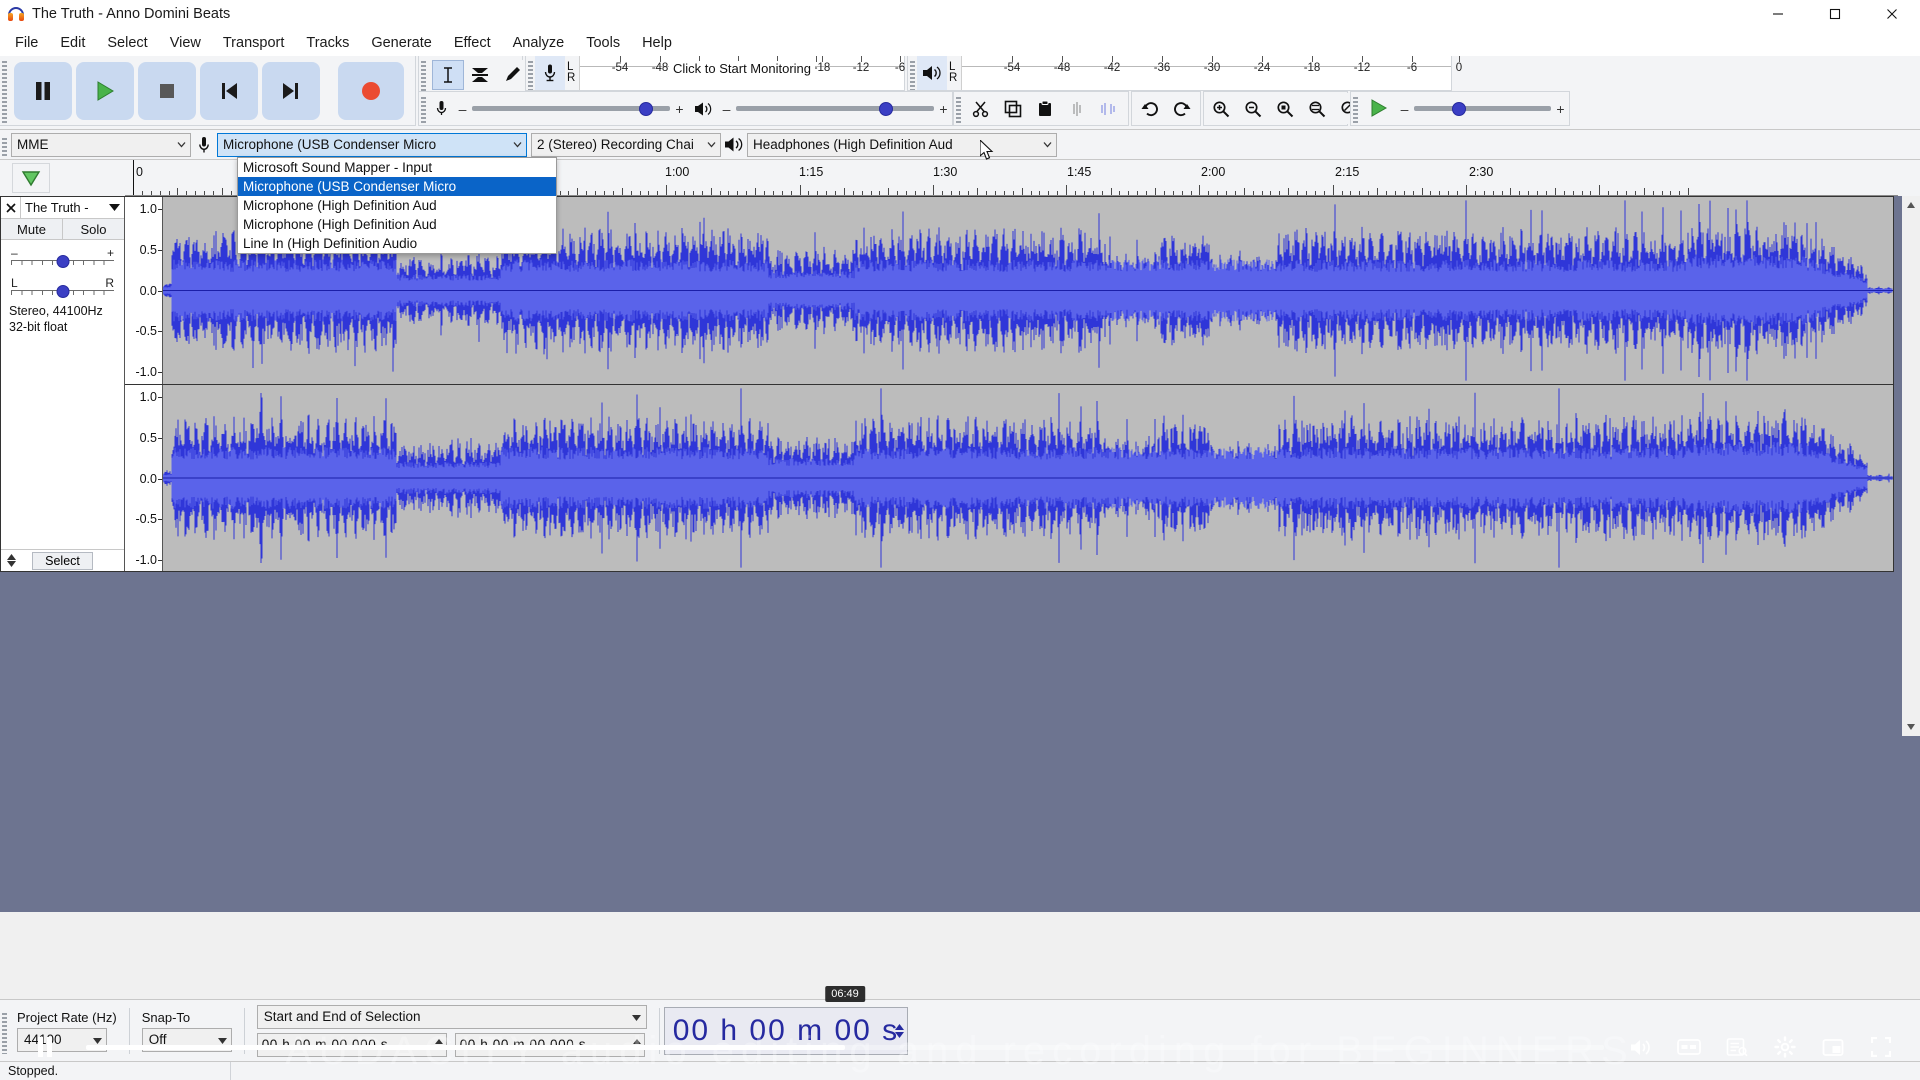 The image size is (1920, 1080). Describe the element at coordinates (912, 73) in the screenshot. I see `playback-meter-grip` at that location.